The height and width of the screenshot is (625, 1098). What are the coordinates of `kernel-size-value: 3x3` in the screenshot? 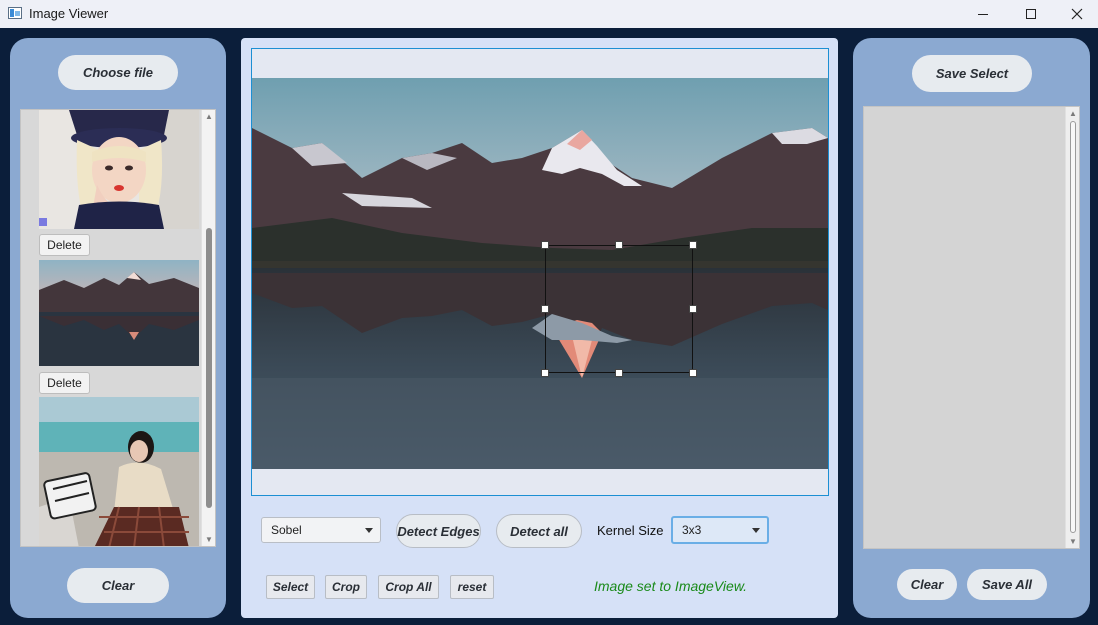 It's located at (692, 530).